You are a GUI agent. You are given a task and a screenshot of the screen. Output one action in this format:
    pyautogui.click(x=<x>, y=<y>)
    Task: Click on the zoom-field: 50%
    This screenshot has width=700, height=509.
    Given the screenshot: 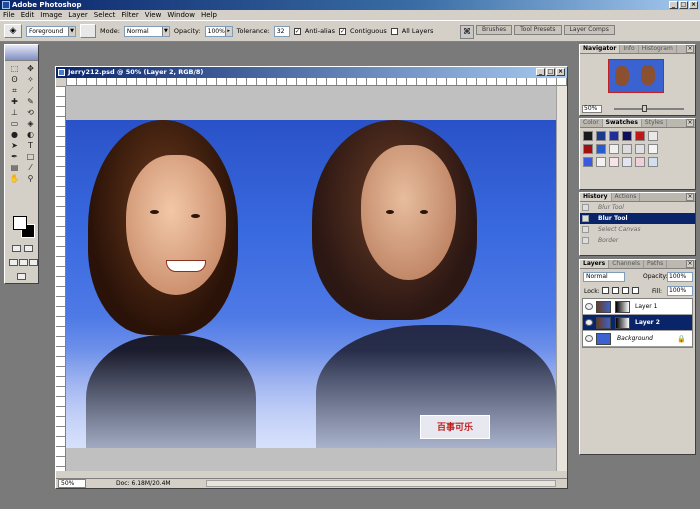 What is the action you would take?
    pyautogui.click(x=72, y=483)
    